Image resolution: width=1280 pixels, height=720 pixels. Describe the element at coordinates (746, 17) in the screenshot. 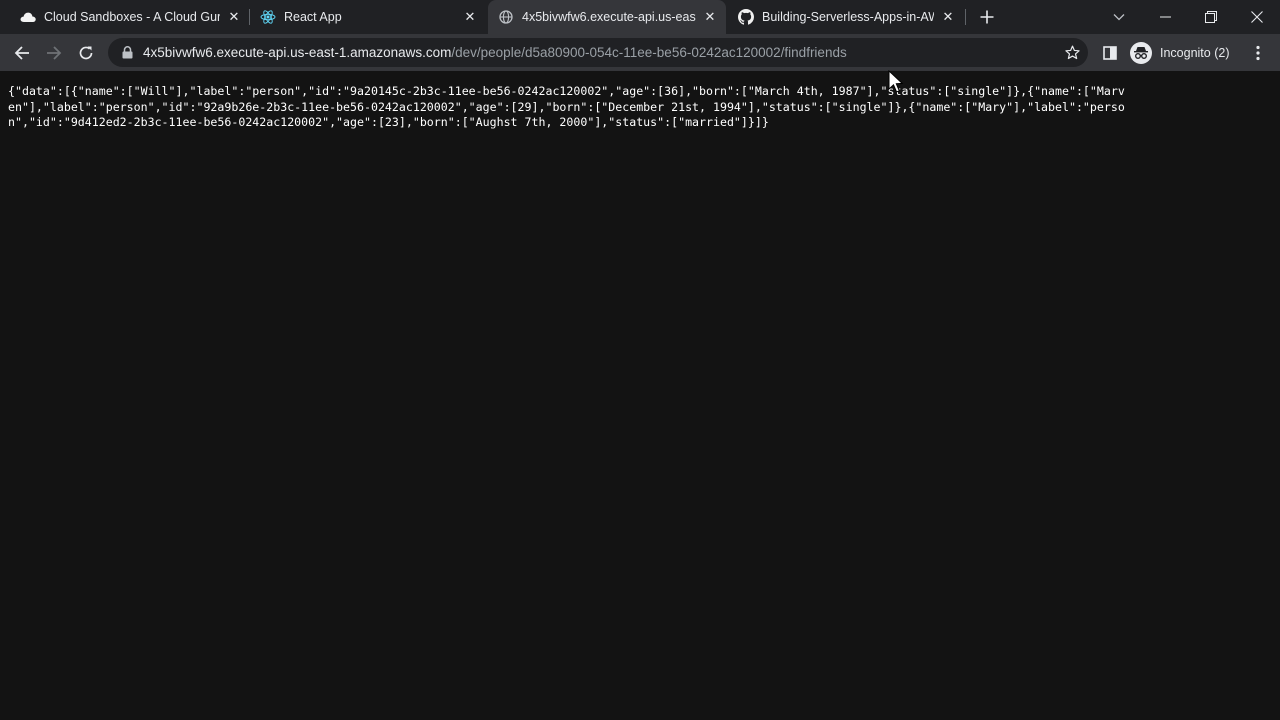

I see `github-icon` at that location.